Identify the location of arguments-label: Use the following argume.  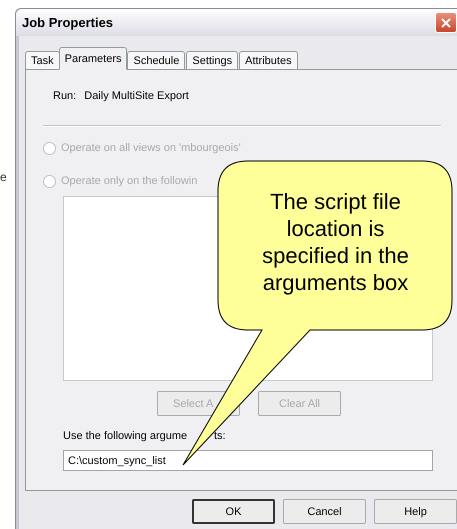
(125, 436).